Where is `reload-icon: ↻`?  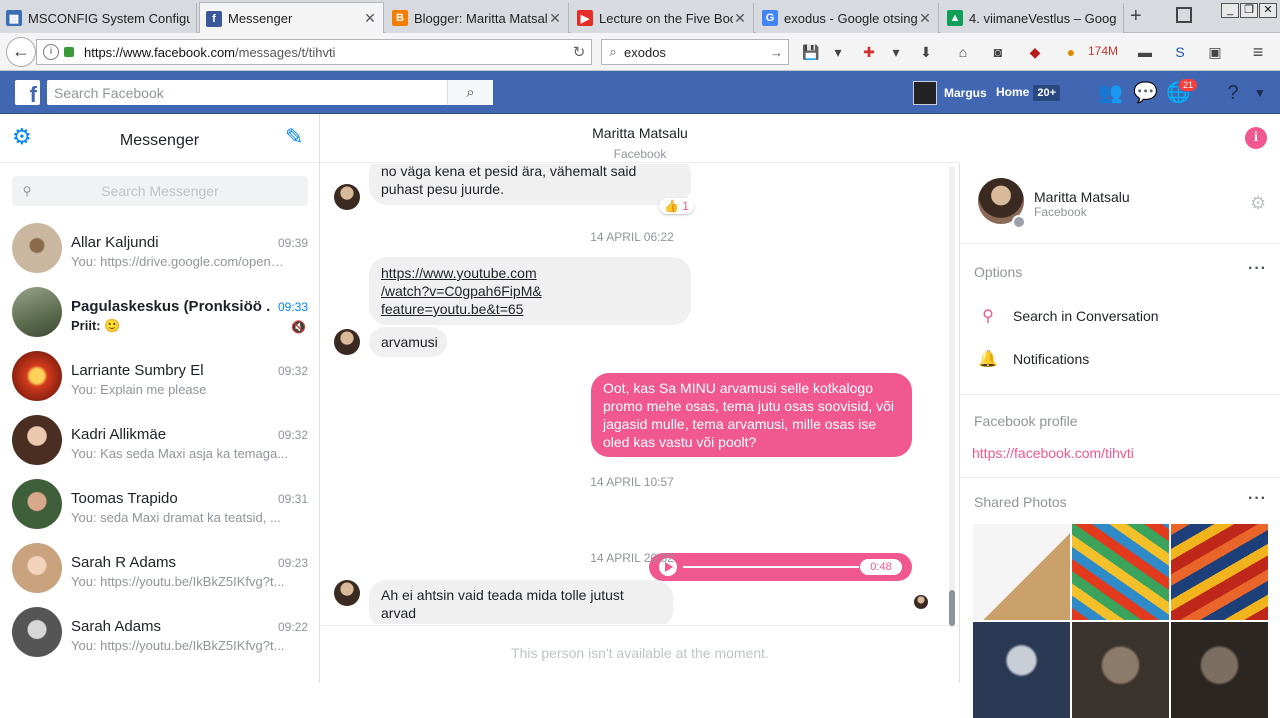
reload-icon: ↻ is located at coordinates (579, 52).